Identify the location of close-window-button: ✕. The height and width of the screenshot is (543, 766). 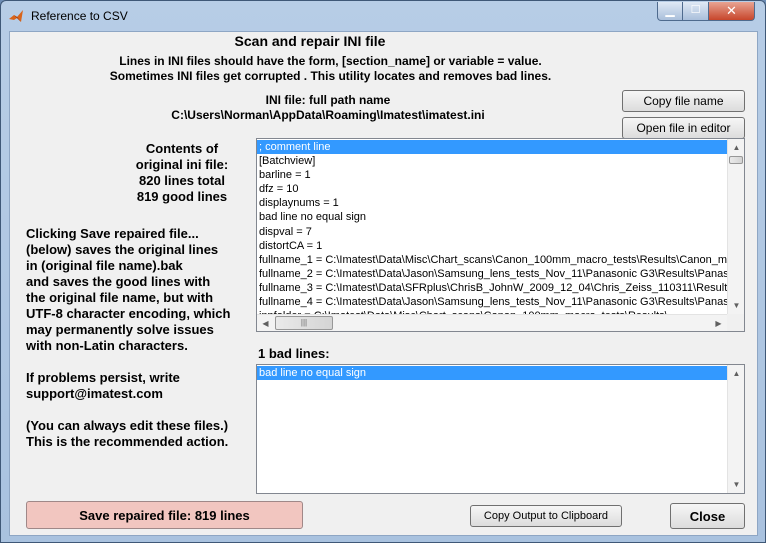
(732, 11).